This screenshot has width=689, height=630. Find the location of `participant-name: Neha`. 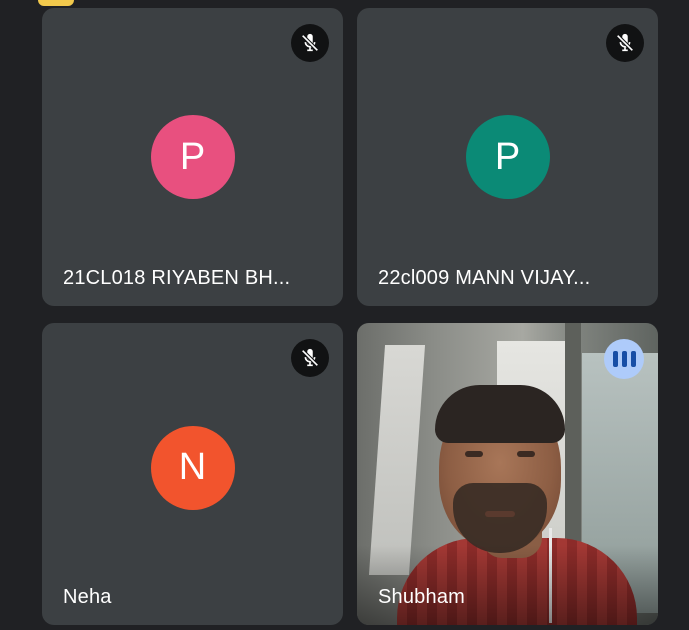

participant-name: Neha is located at coordinates (87, 597).